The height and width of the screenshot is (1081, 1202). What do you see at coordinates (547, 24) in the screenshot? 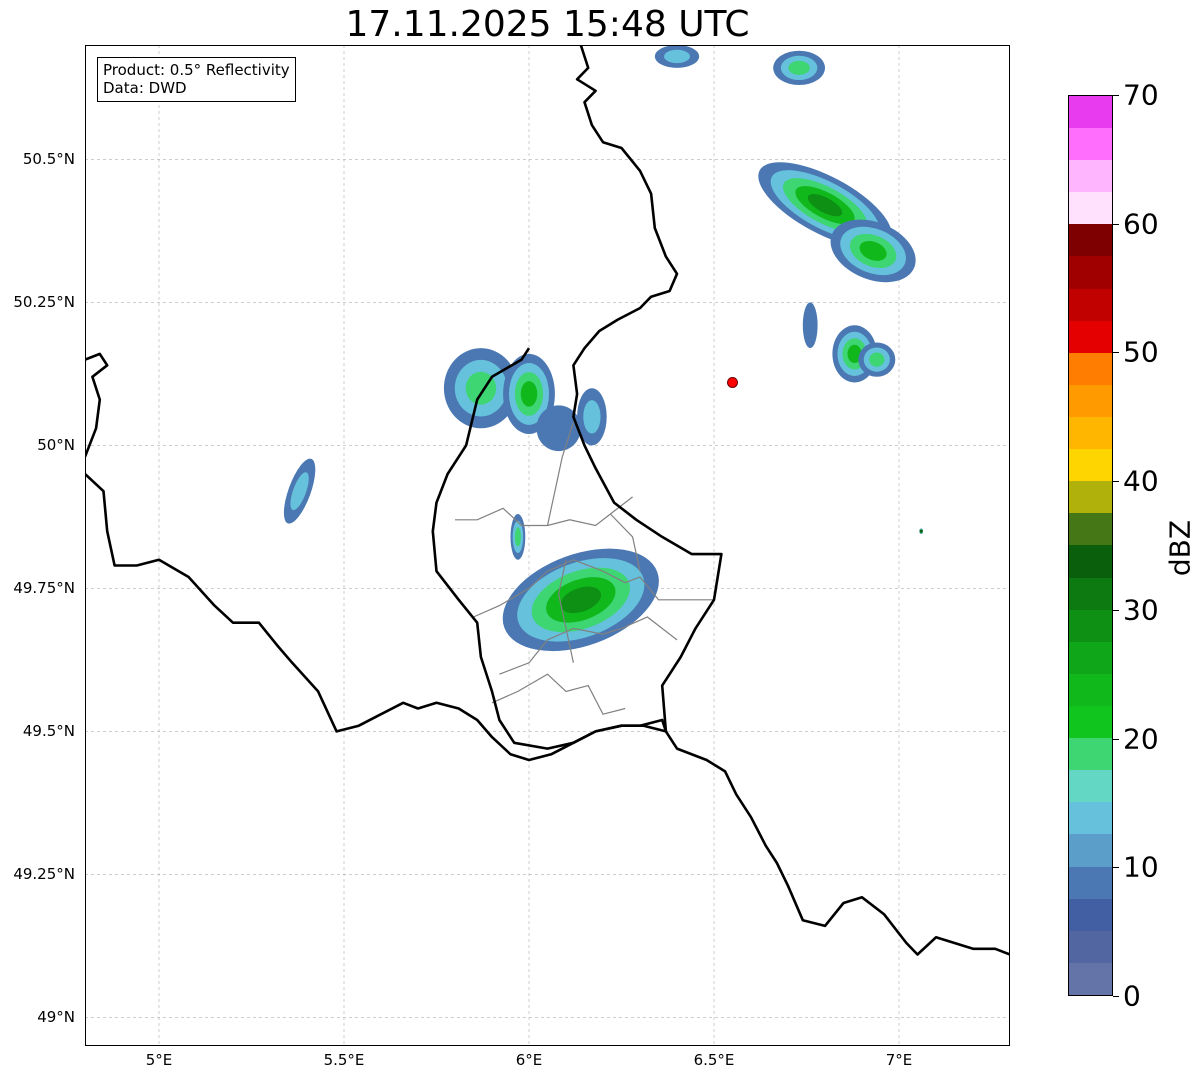
I see `chart-title: 17.11.2025 15:48 UTC` at bounding box center [547, 24].